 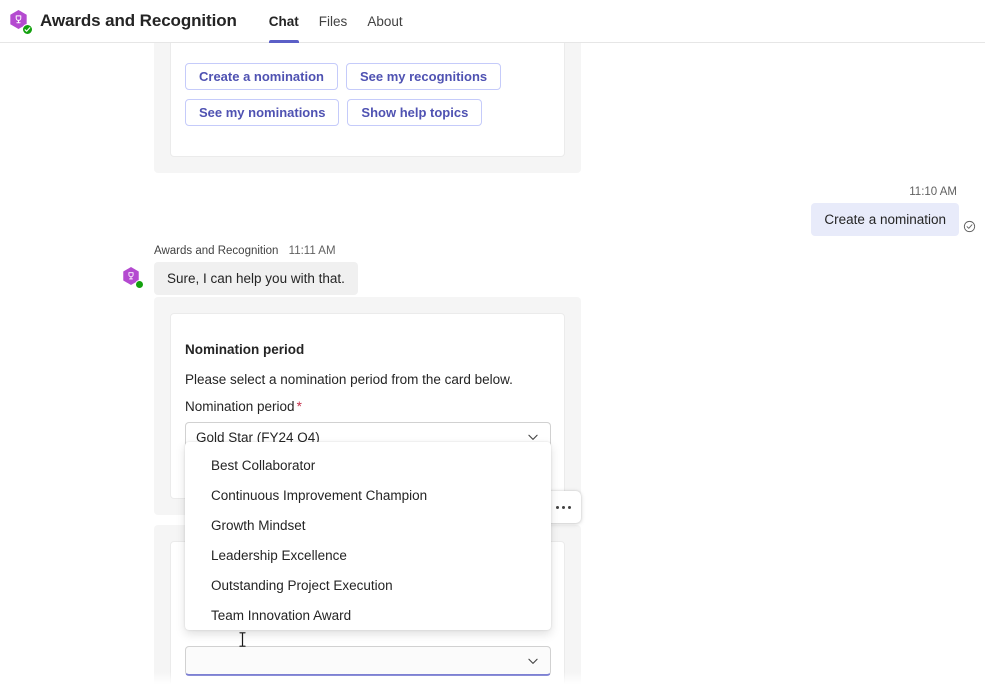 I want to click on nav-tabs: Chat Files About, so click(x=336, y=21).